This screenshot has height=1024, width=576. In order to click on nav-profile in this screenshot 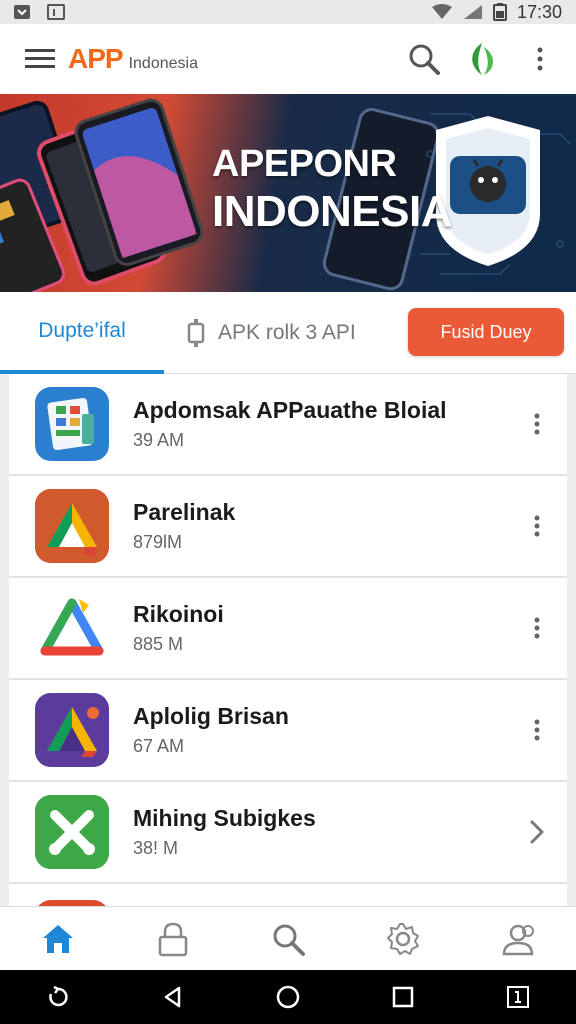, I will do `click(518, 939)`.